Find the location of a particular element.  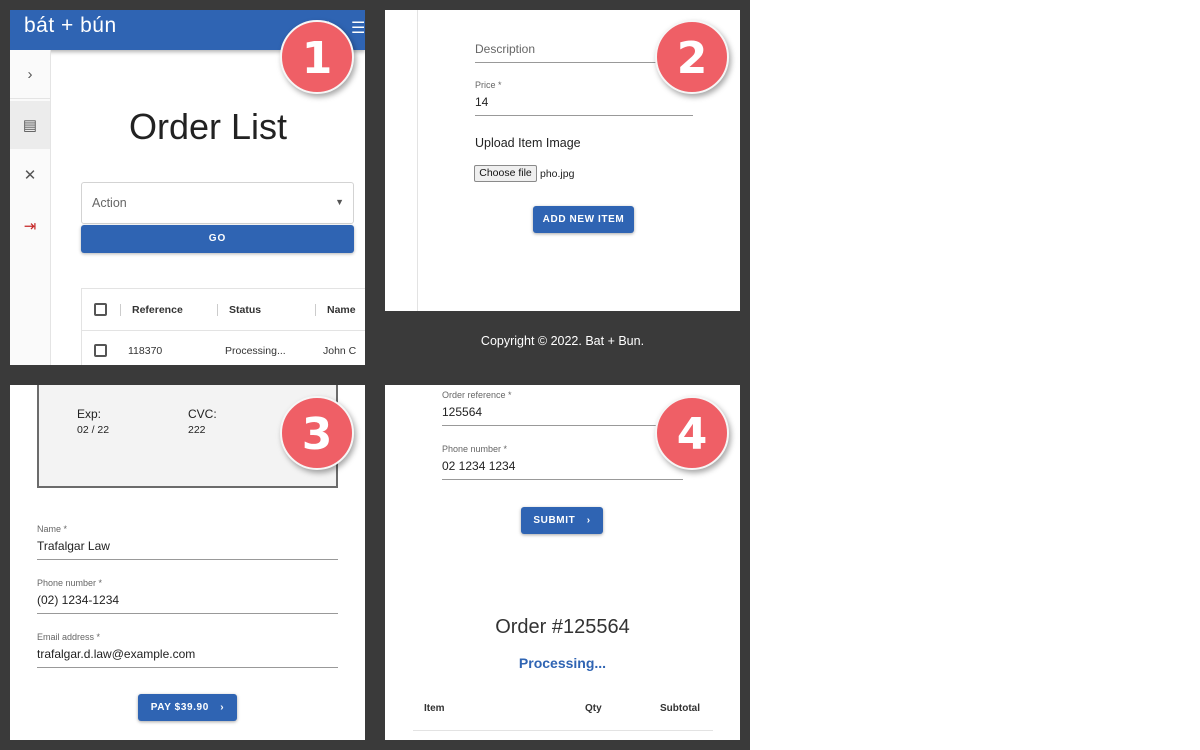

step-badge-4: 4 is located at coordinates (692, 433).